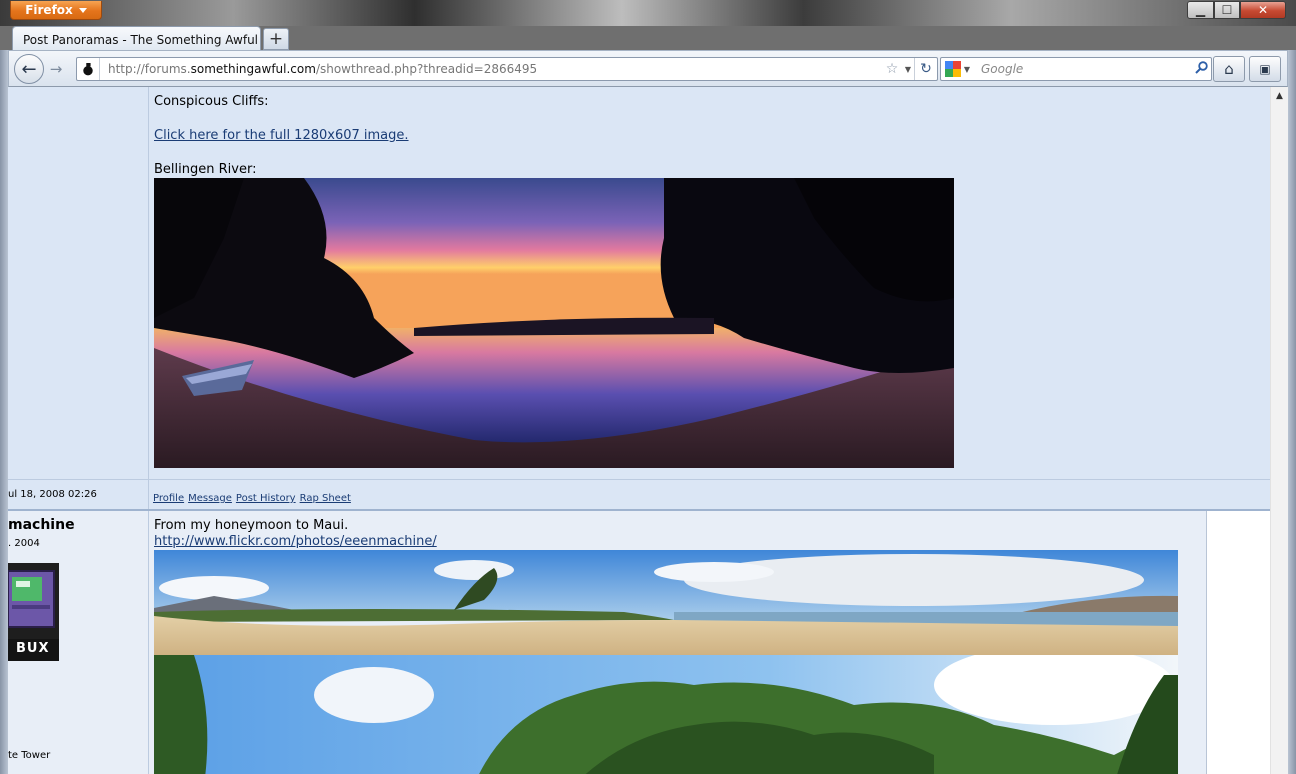 The width and height of the screenshot is (1296, 774). What do you see at coordinates (49, 10) in the screenshot?
I see `firefox-menu-label: Firefox` at bounding box center [49, 10].